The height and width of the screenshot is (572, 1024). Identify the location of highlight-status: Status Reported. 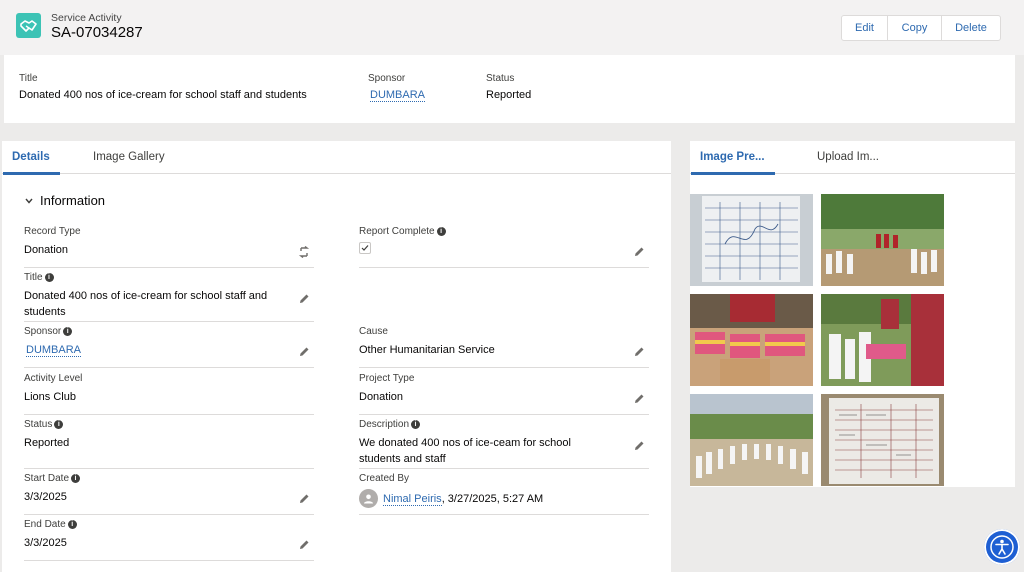
(508, 87).